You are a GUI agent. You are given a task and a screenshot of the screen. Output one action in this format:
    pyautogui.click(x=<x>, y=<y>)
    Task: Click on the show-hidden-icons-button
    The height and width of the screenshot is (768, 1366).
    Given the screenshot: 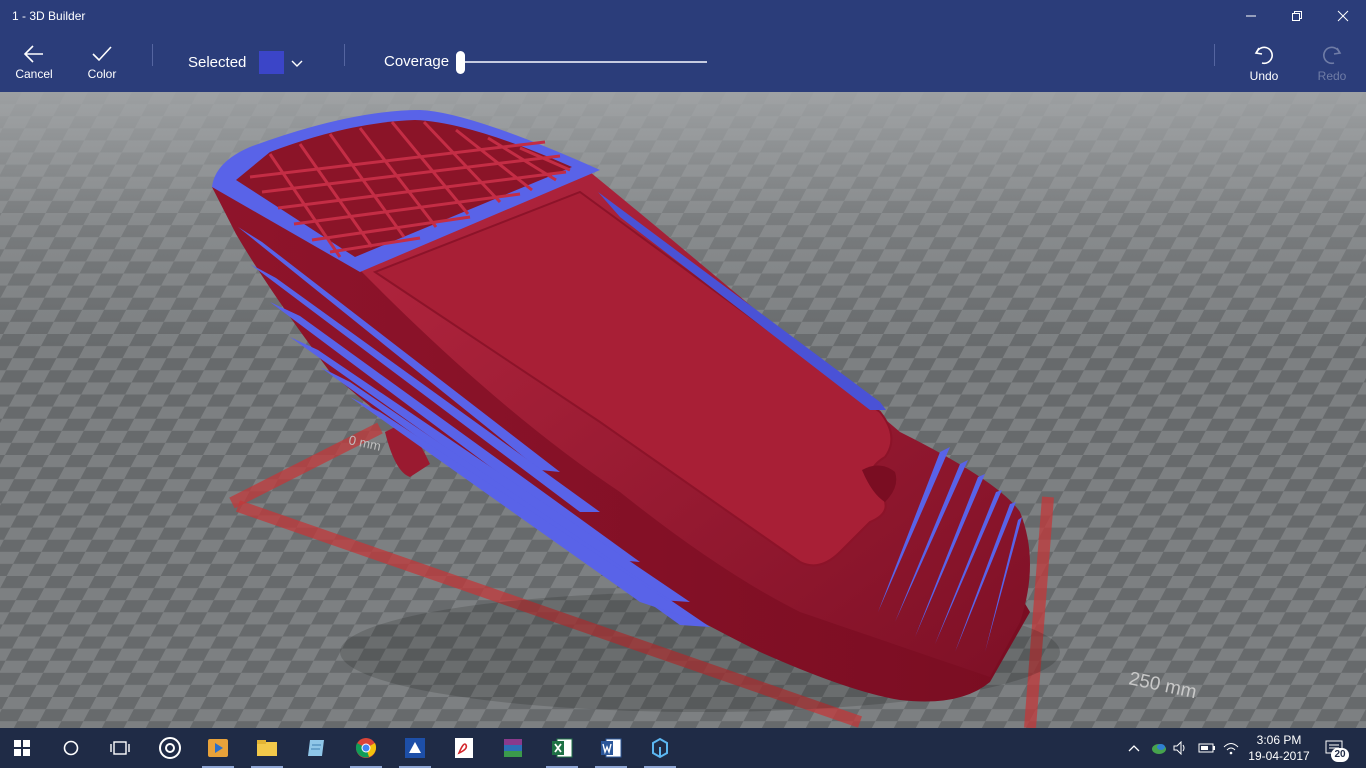 What is the action you would take?
    pyautogui.click(x=1134, y=748)
    